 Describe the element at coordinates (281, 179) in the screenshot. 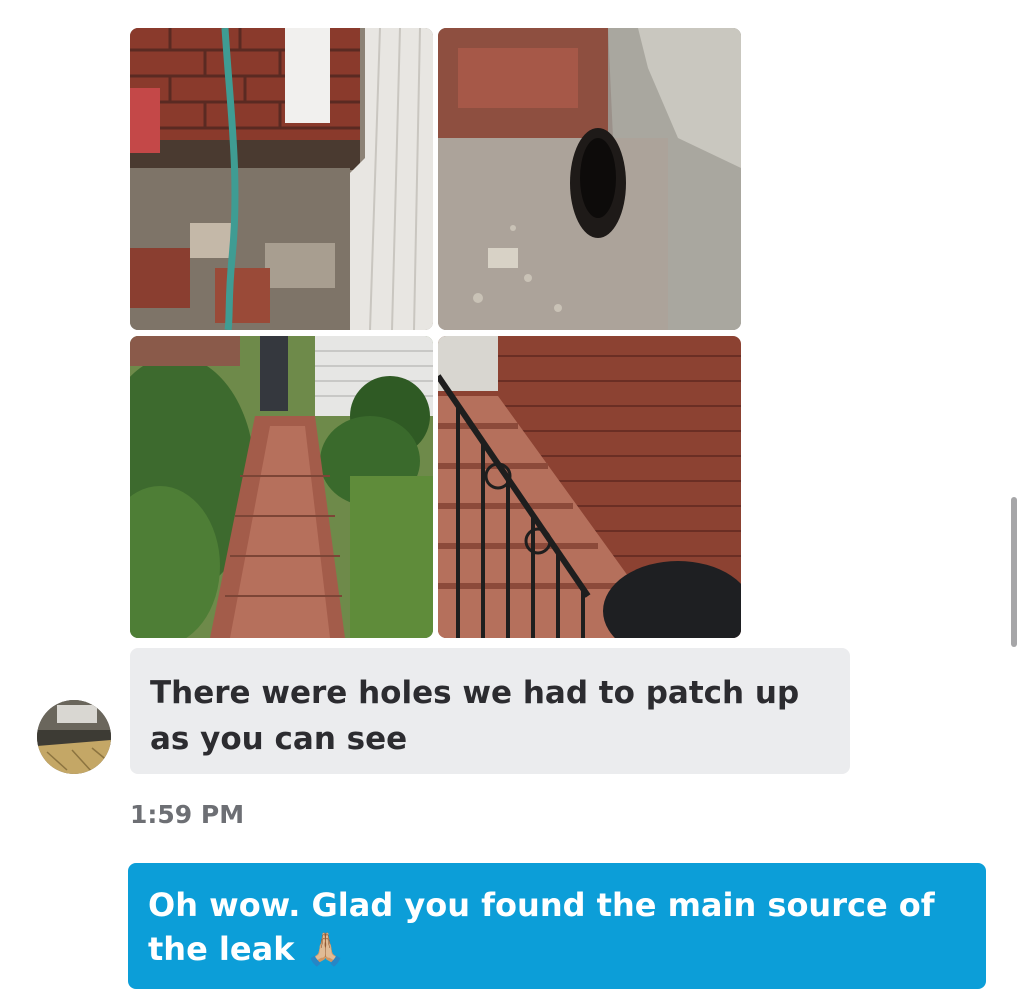

I see `brick-wall-hose-debris-photo` at that location.